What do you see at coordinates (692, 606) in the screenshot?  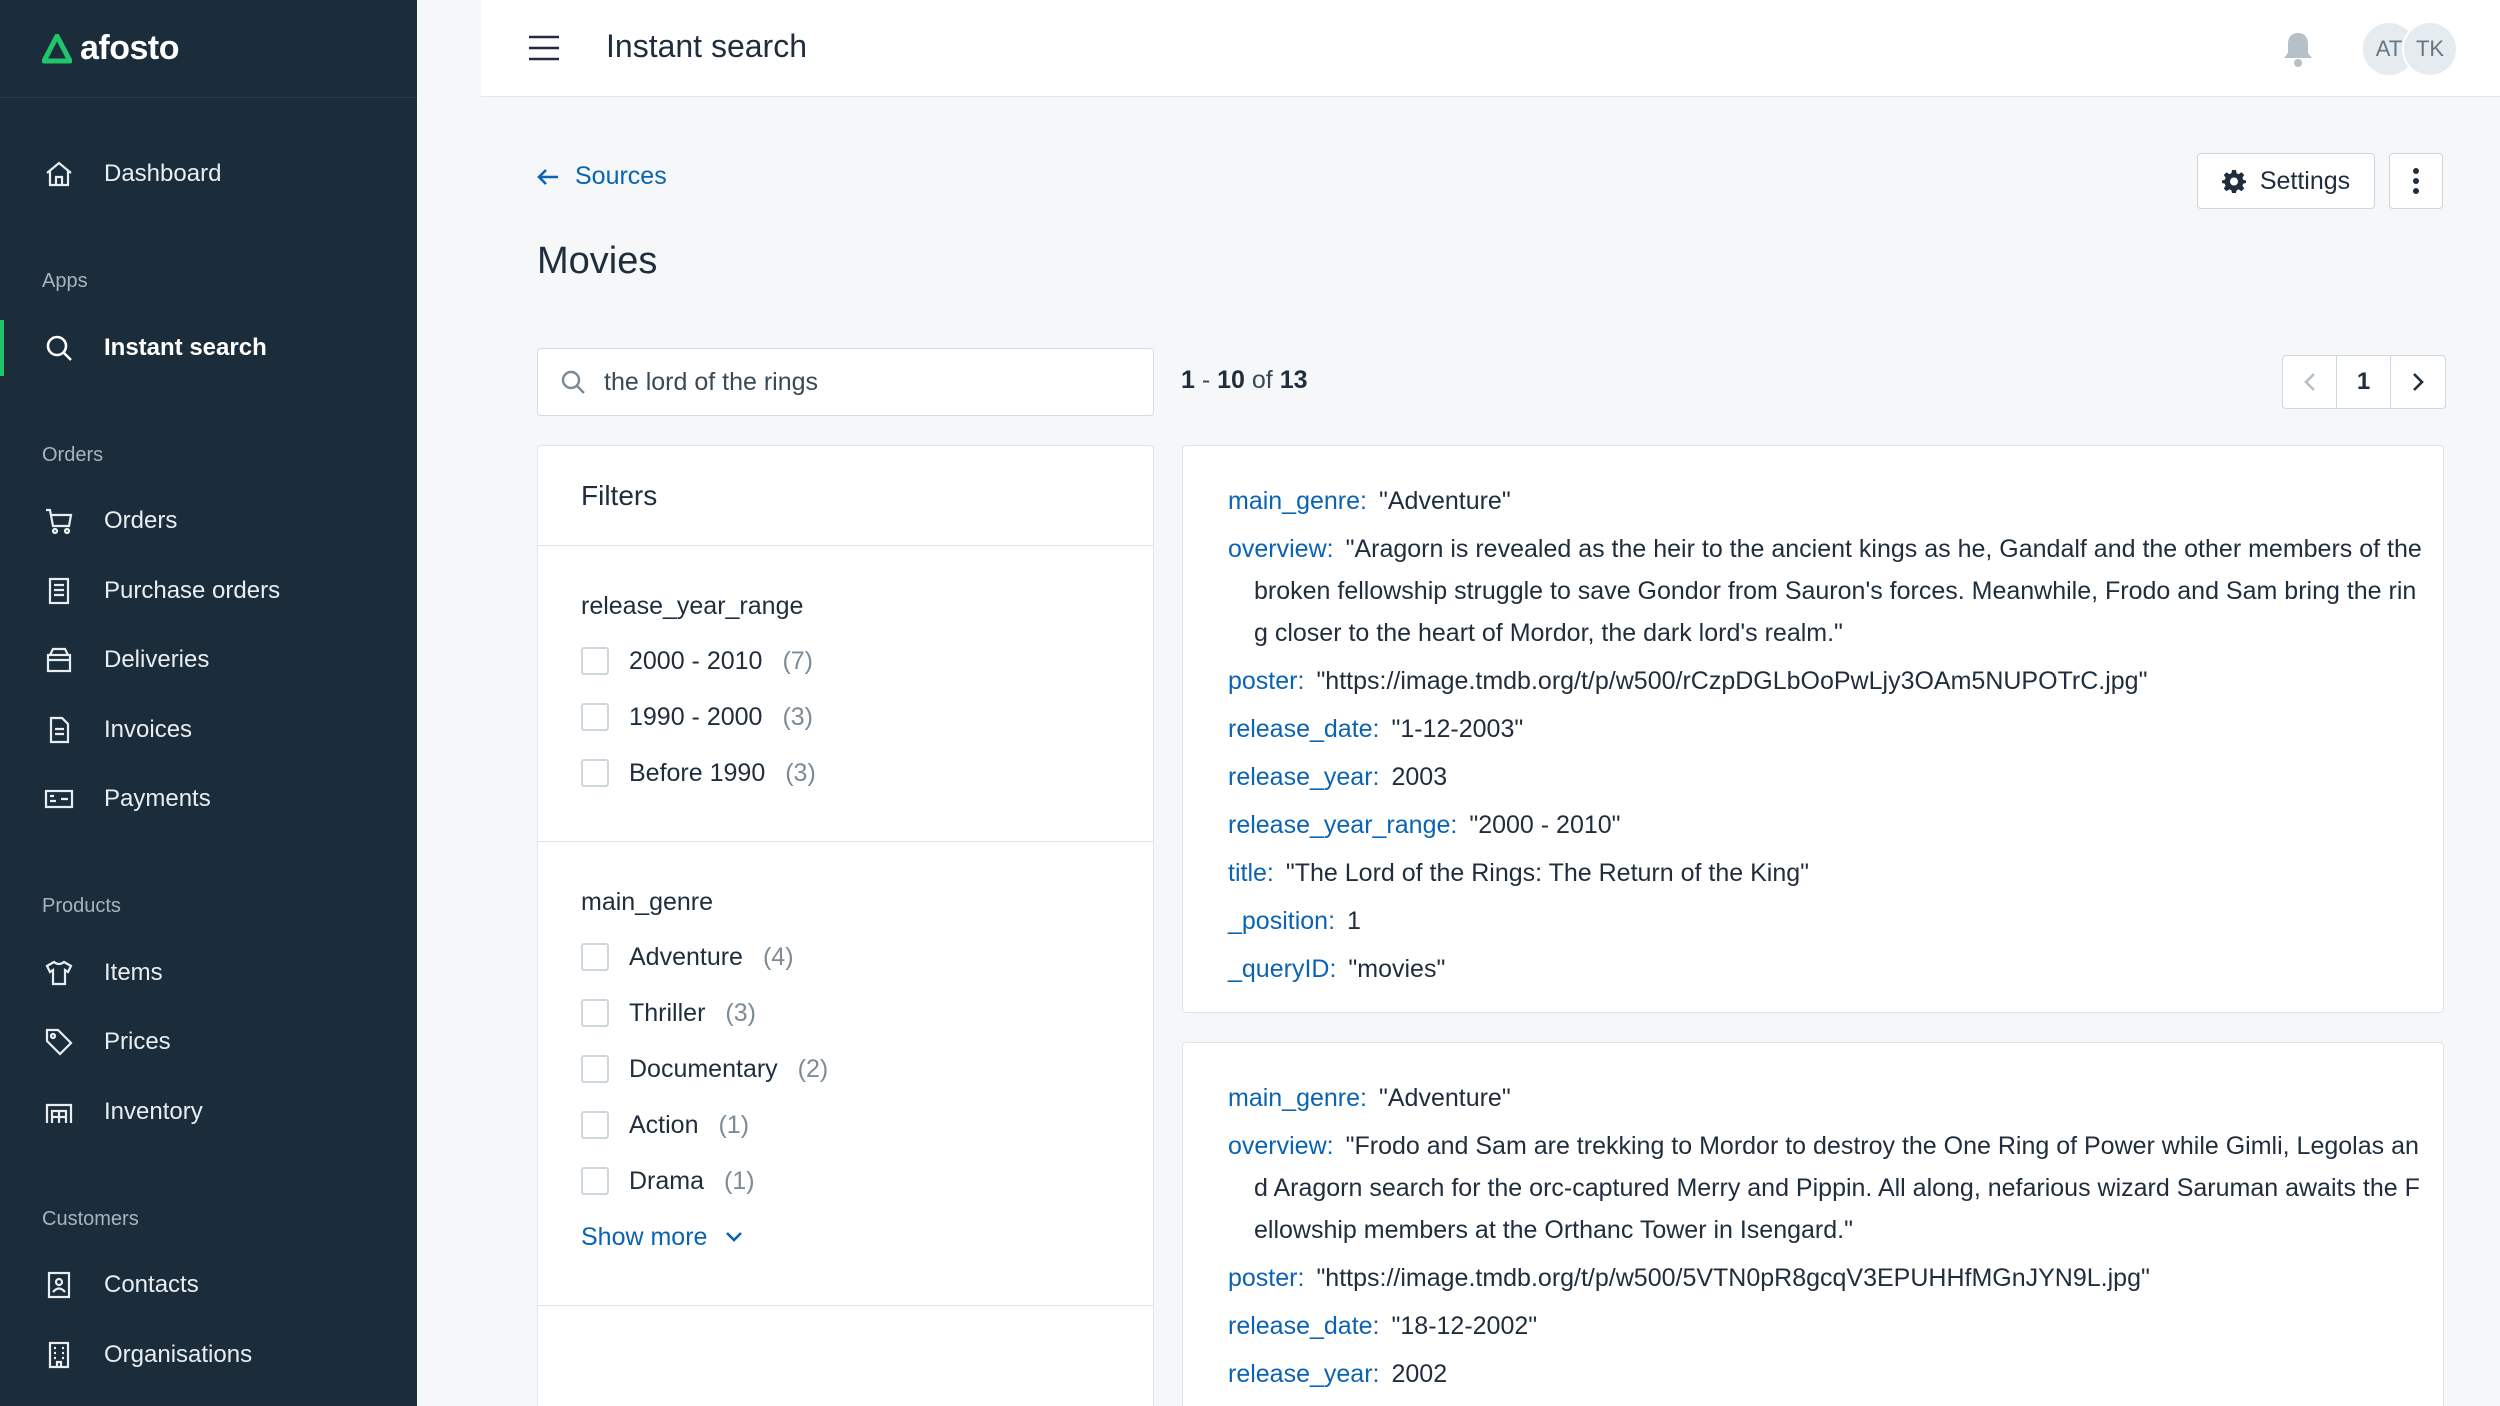 I see `facet-title: release_year_range` at bounding box center [692, 606].